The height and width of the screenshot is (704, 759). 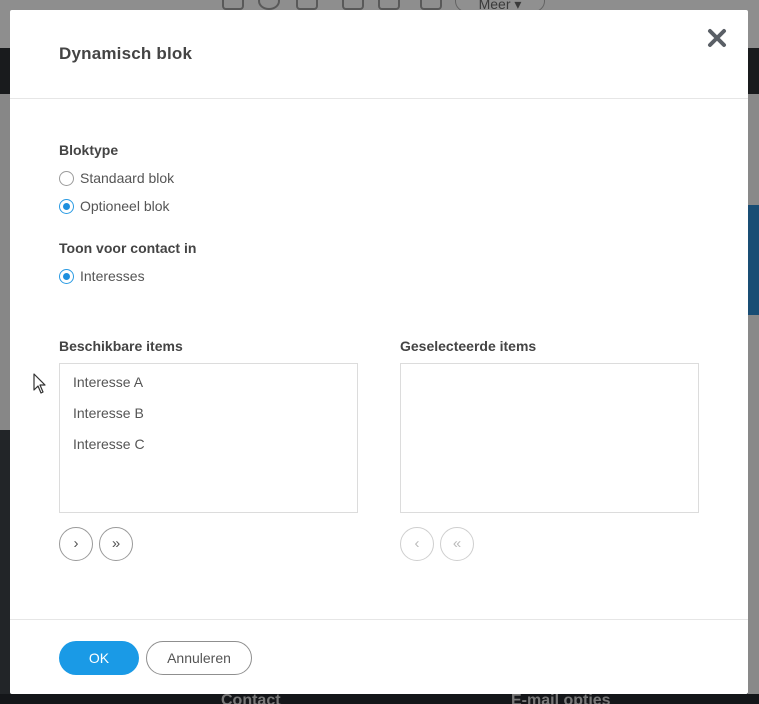 I want to click on add-selected-button: ›, so click(x=76, y=544).